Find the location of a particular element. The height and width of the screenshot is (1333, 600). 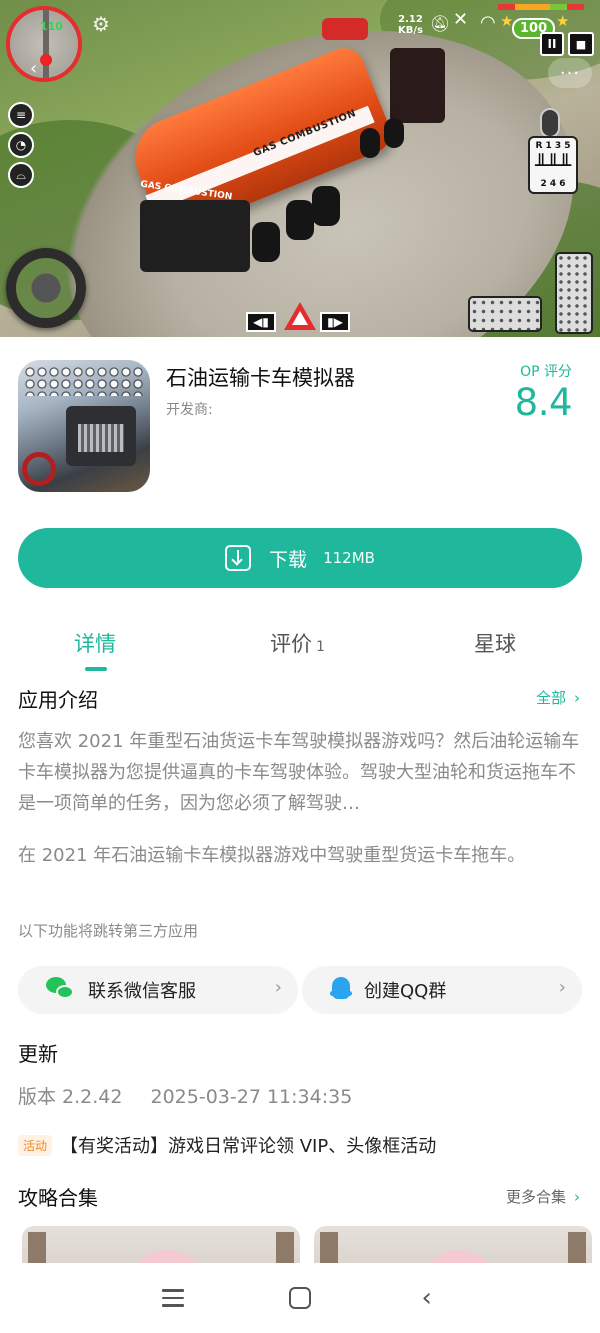

steering-wheel-icon is located at coordinates (46, 288).